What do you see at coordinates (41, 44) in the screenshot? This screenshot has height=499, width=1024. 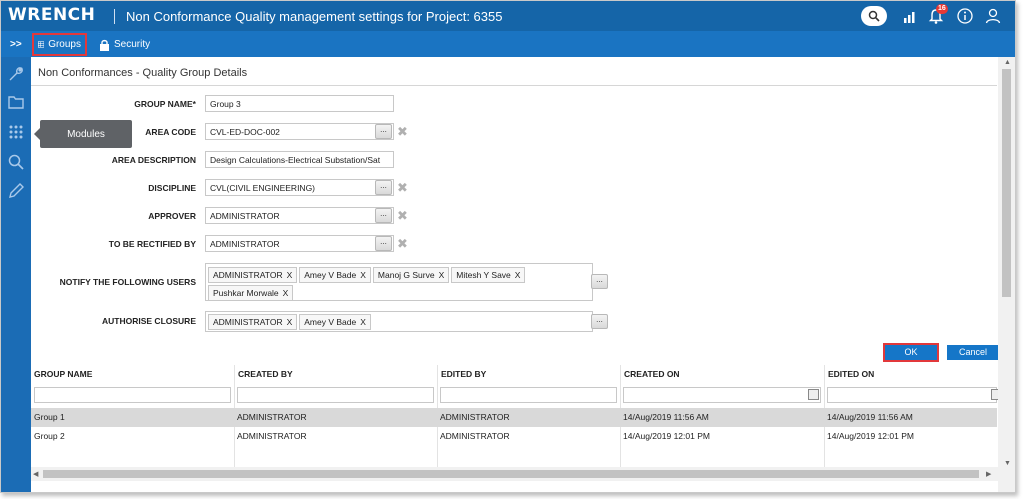 I see `grid-icon` at bounding box center [41, 44].